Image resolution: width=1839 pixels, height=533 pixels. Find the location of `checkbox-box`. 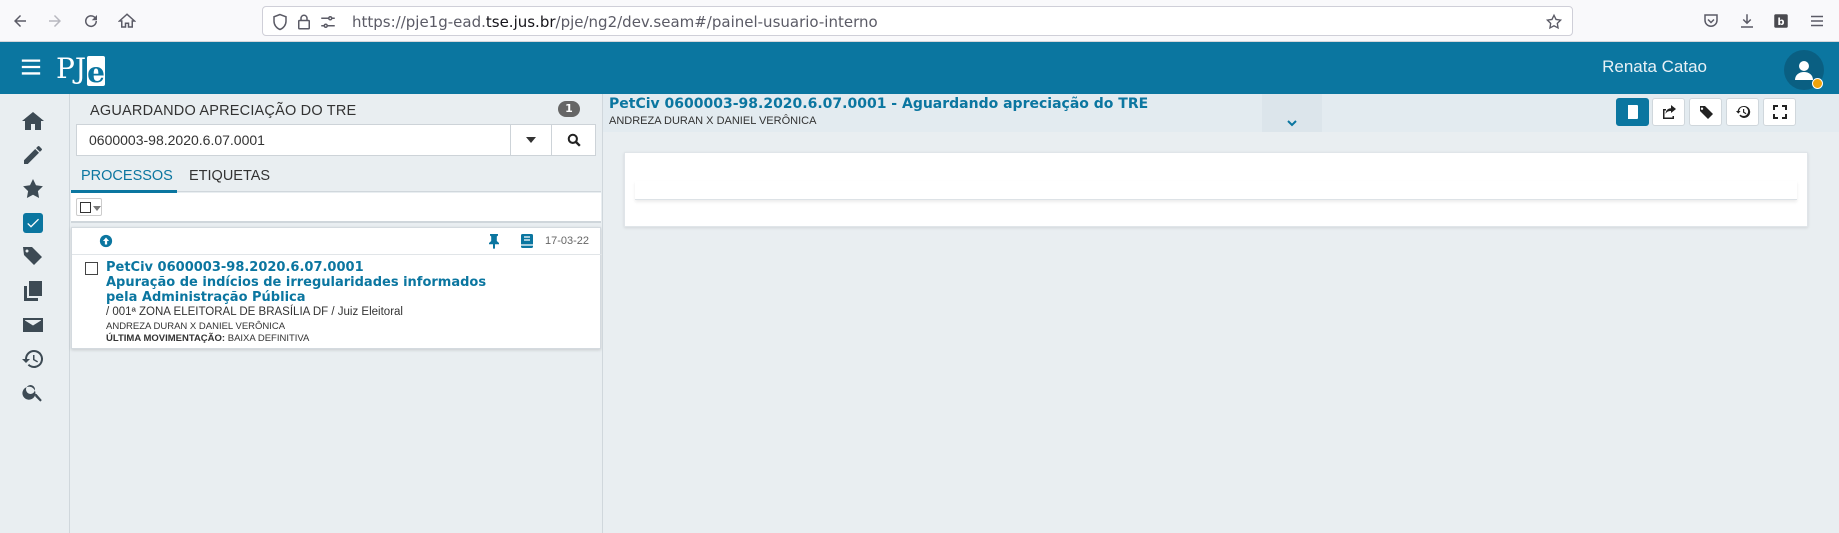

checkbox-box is located at coordinates (85, 207).